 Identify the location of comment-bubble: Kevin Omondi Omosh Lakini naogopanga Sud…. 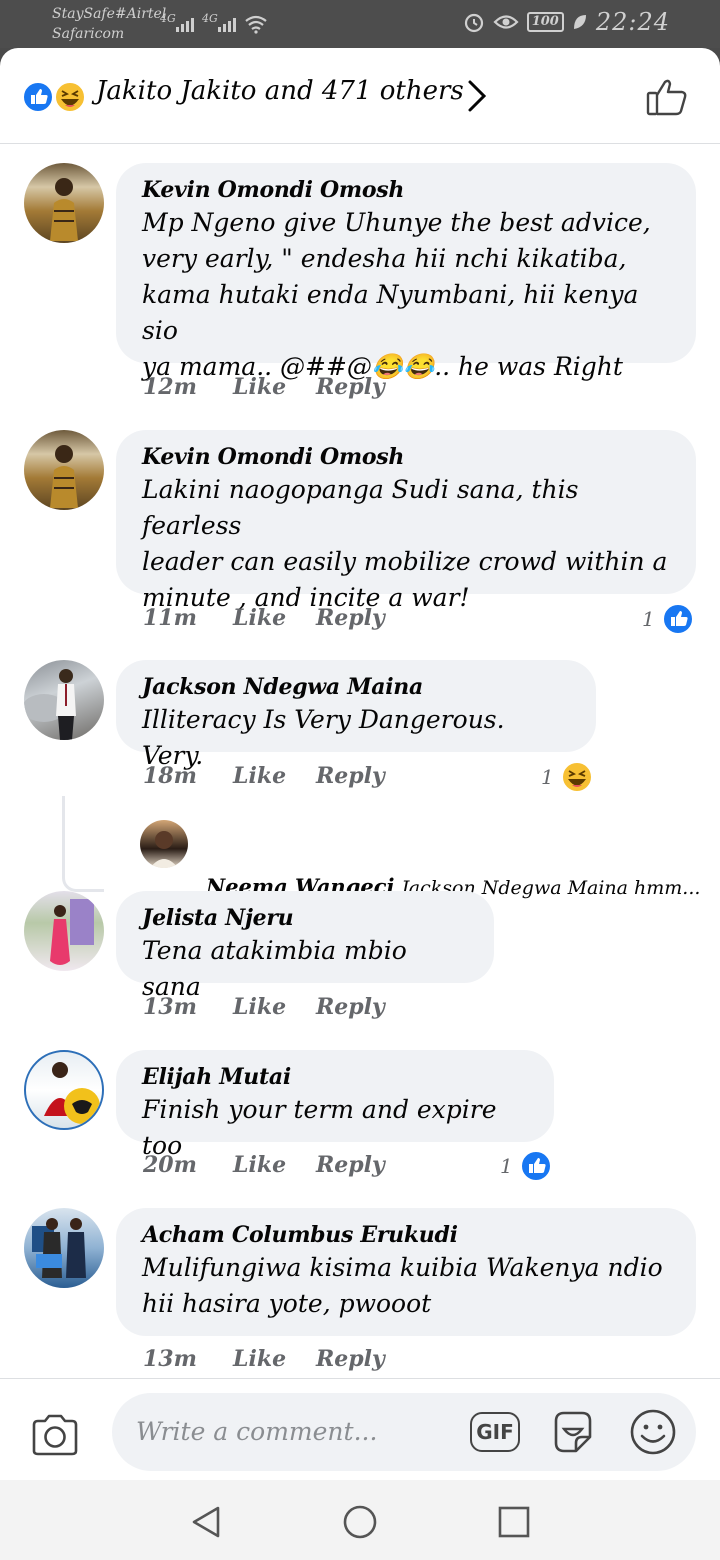
(406, 521).